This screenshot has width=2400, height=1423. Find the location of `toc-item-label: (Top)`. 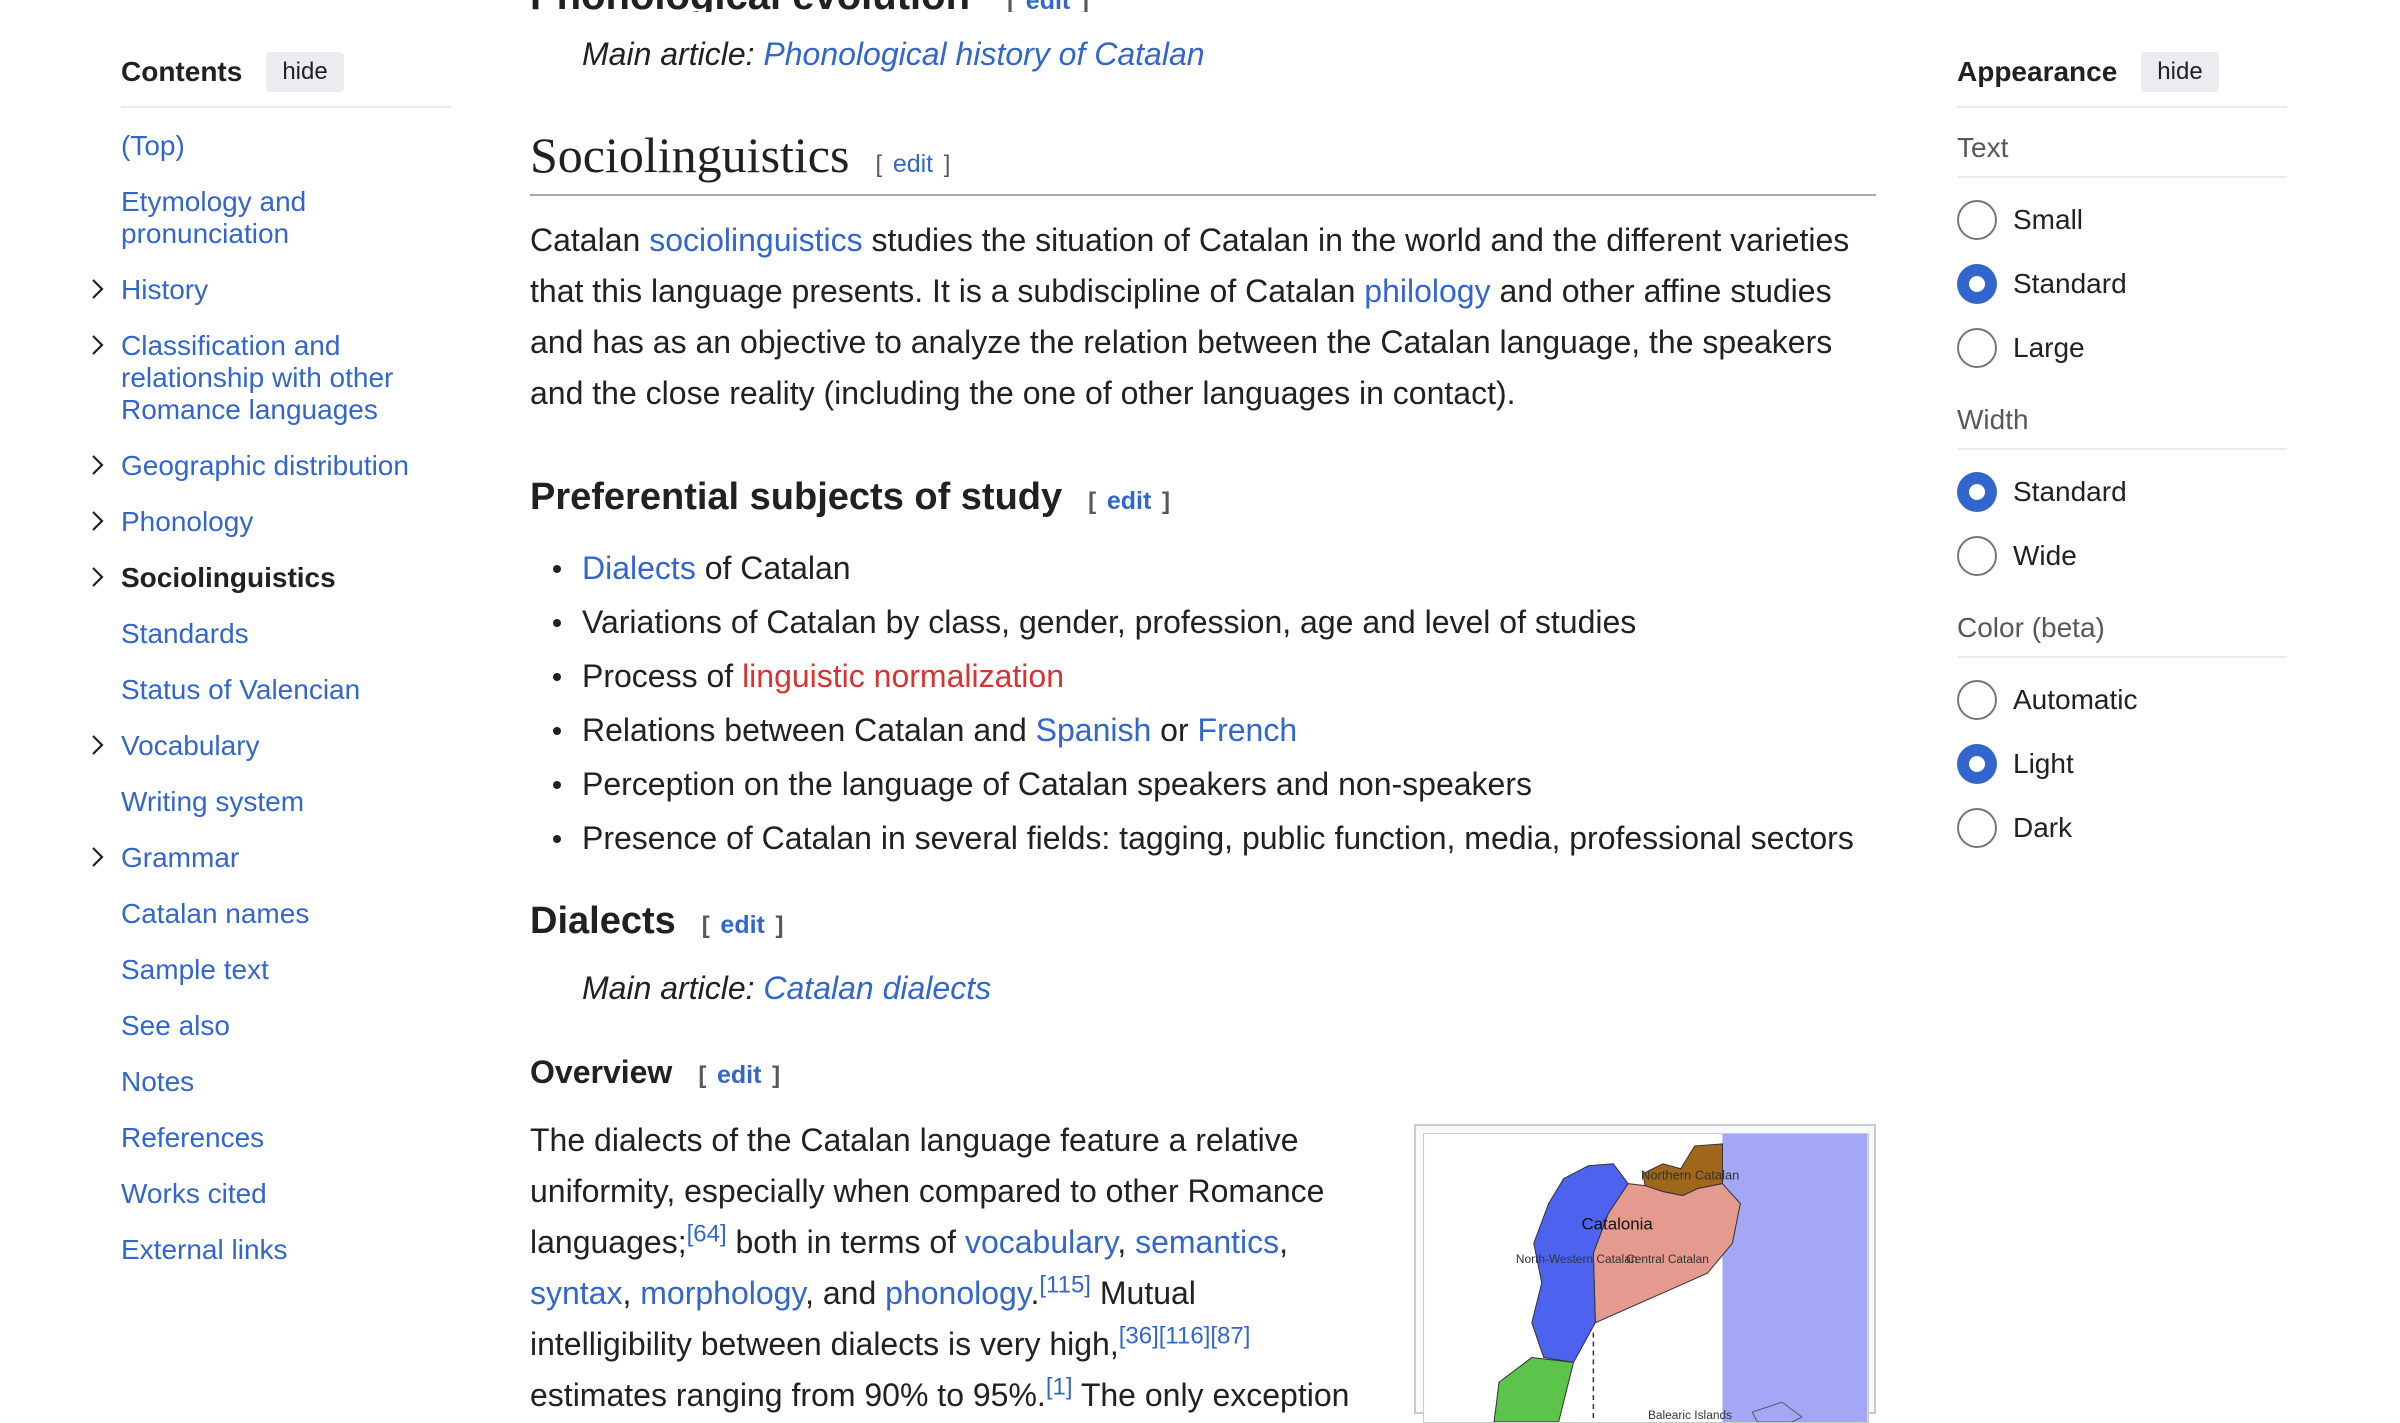

toc-item-label: (Top) is located at coordinates (286, 146).